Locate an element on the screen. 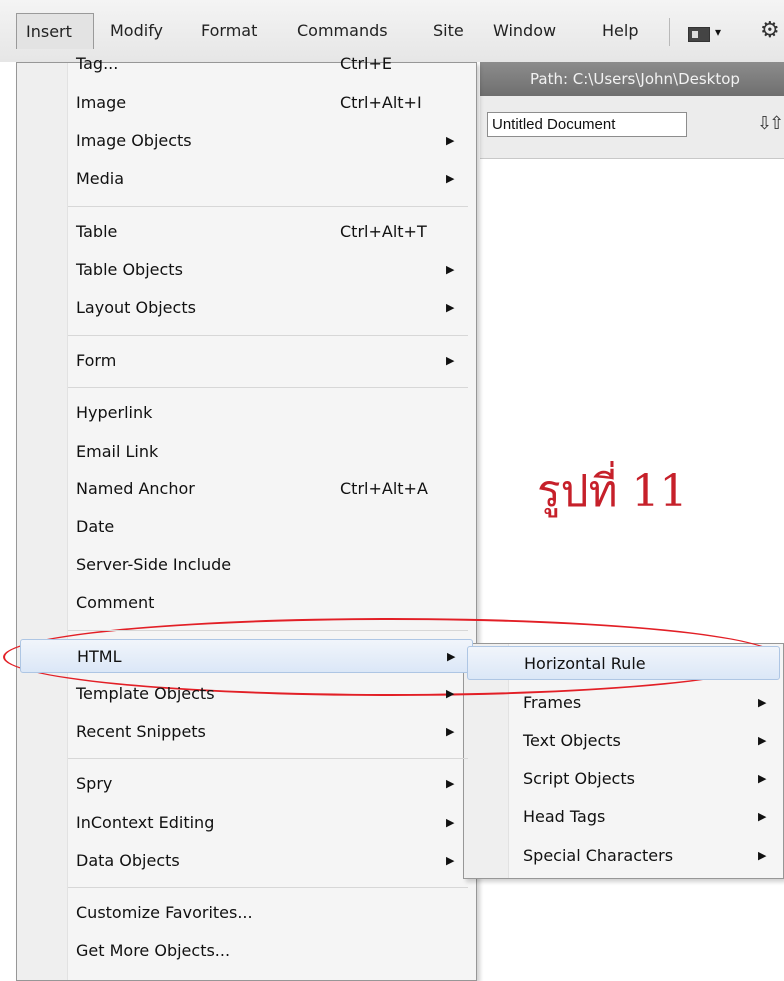 The height and width of the screenshot is (981, 784). submenu-item-script-objects: Script Objects ▶ is located at coordinates (623, 779).